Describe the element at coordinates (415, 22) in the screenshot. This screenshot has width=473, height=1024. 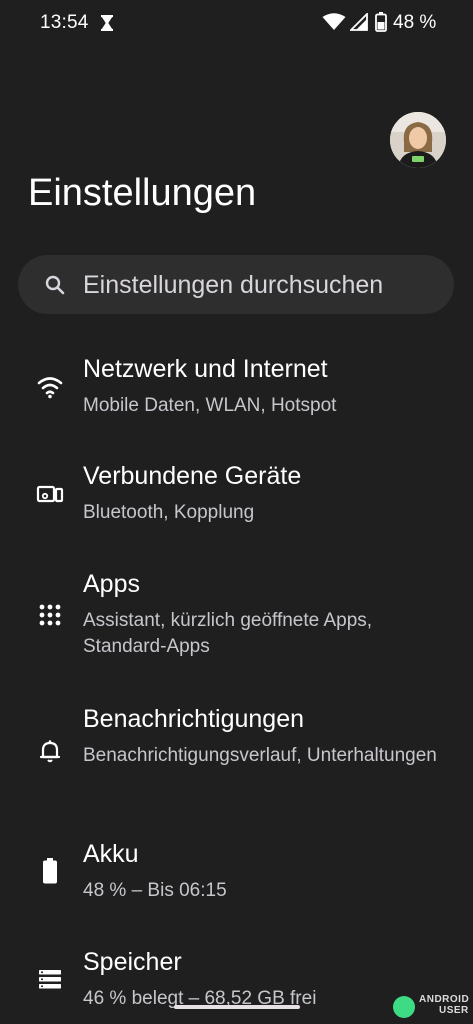
I see `battery-percent: 48 %` at that location.